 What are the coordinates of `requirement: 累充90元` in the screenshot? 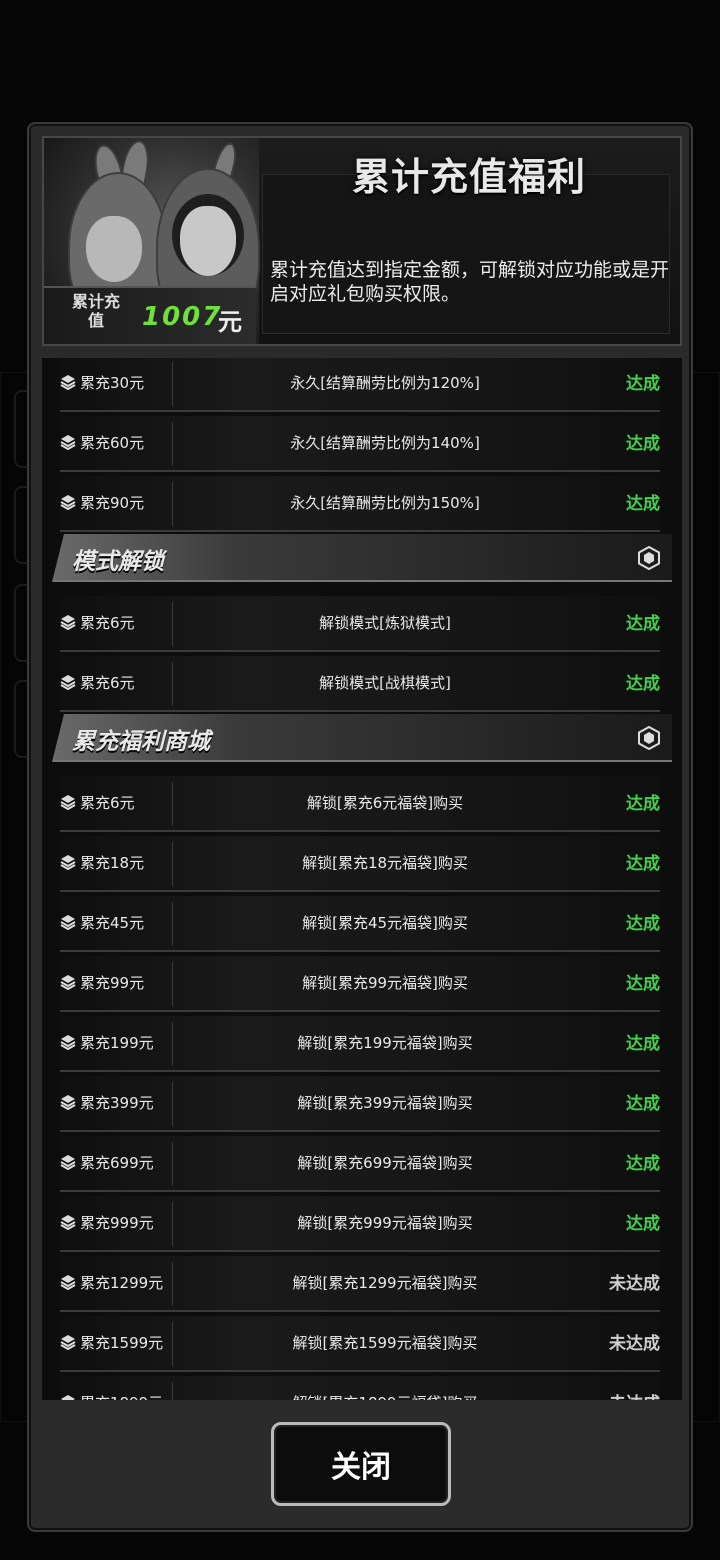 It's located at (112, 503).